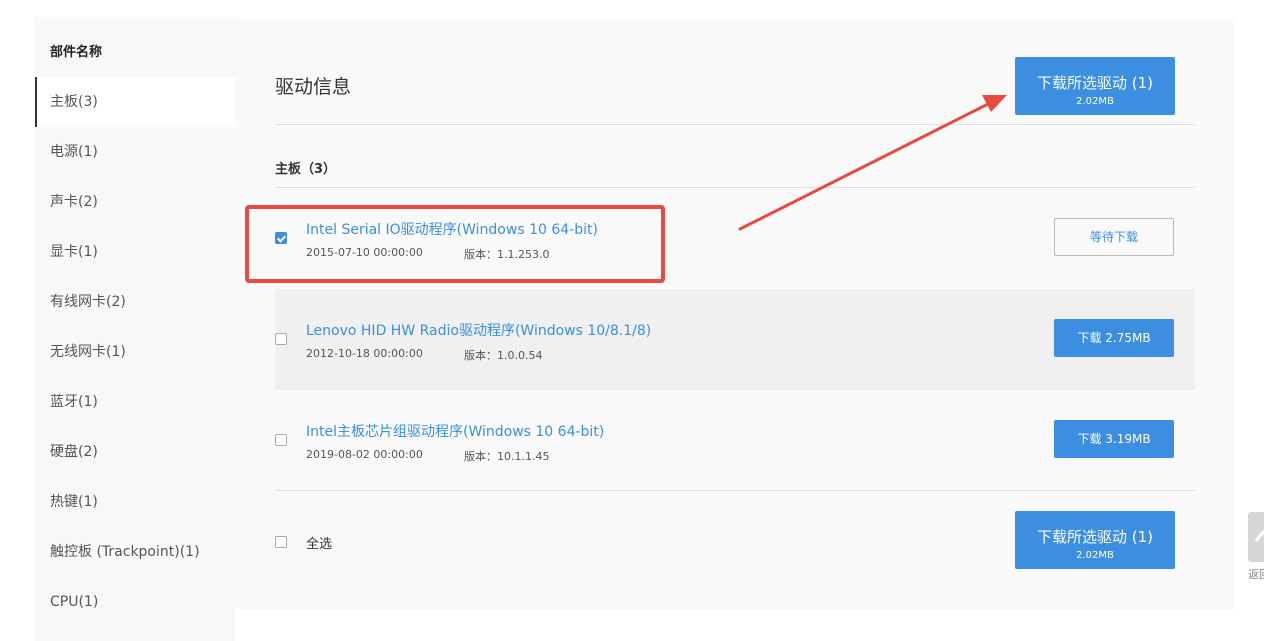 This screenshot has width=1264, height=641. What do you see at coordinates (135, 352) in the screenshot?
I see `sidebar-item-wireless-nic: 无线网卡(1)` at bounding box center [135, 352].